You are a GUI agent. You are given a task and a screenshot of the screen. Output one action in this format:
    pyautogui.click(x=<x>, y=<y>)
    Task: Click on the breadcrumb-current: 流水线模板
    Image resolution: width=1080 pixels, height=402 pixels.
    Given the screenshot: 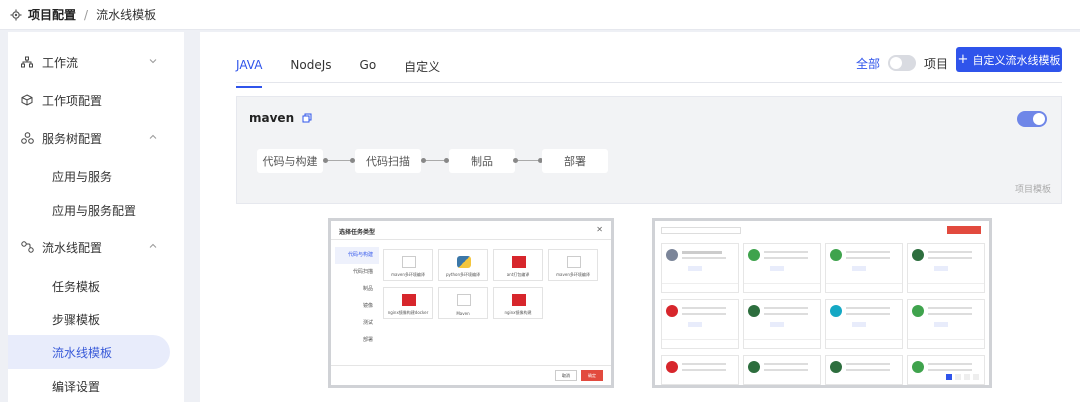 What is the action you would take?
    pyautogui.click(x=126, y=15)
    